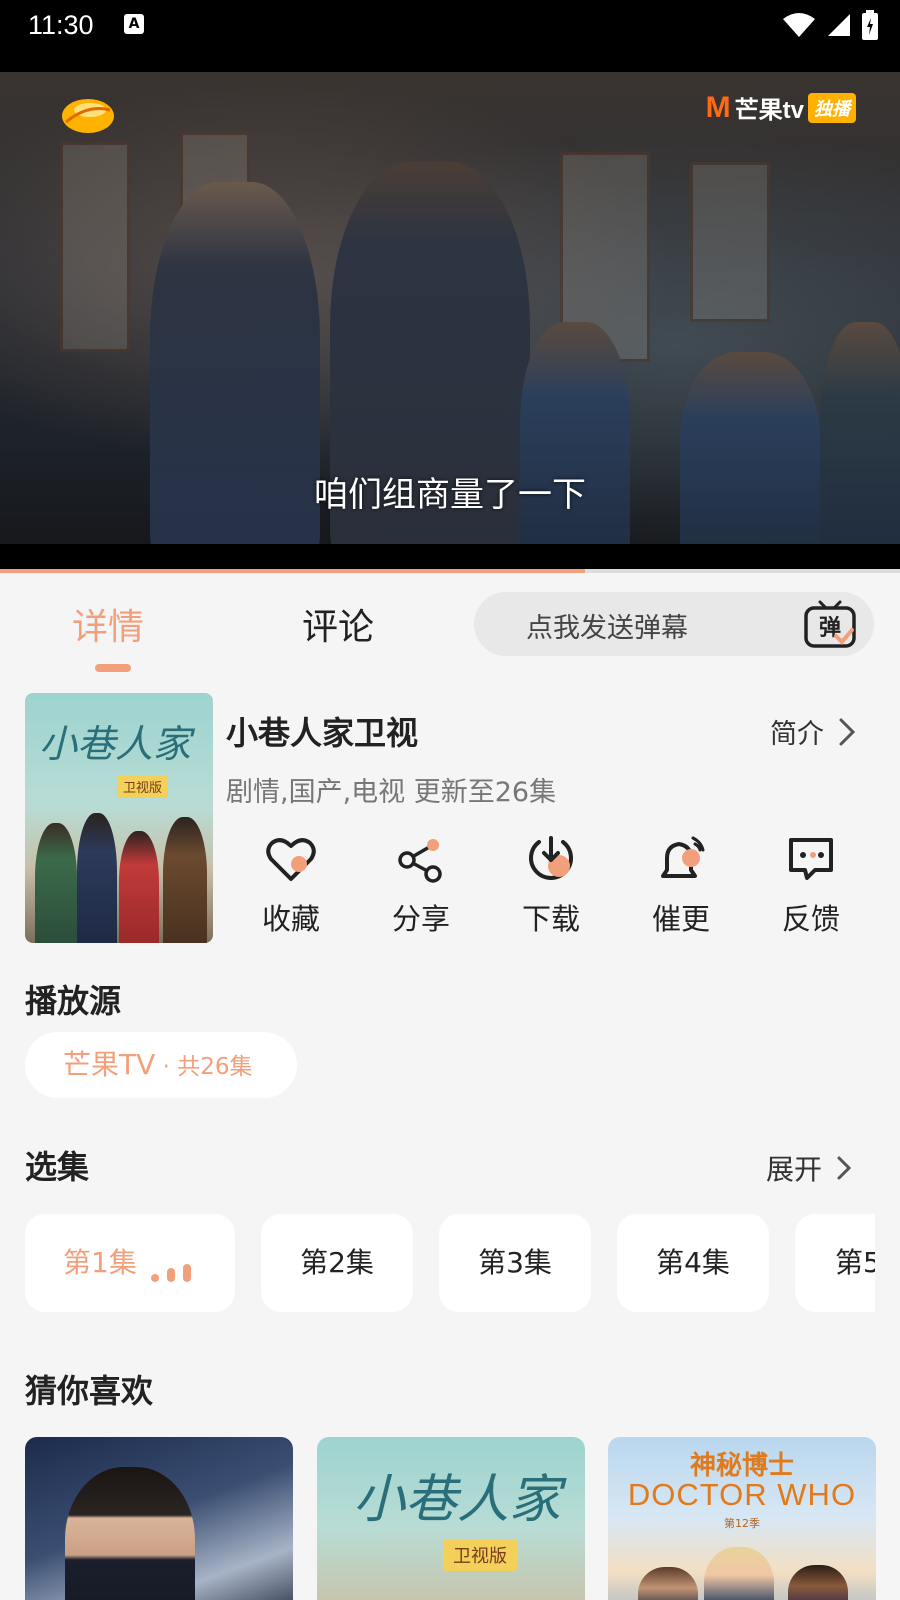 The image size is (900, 1600). What do you see at coordinates (119, 818) in the screenshot?
I see `show-poster: 小巷人家 卫视版` at bounding box center [119, 818].